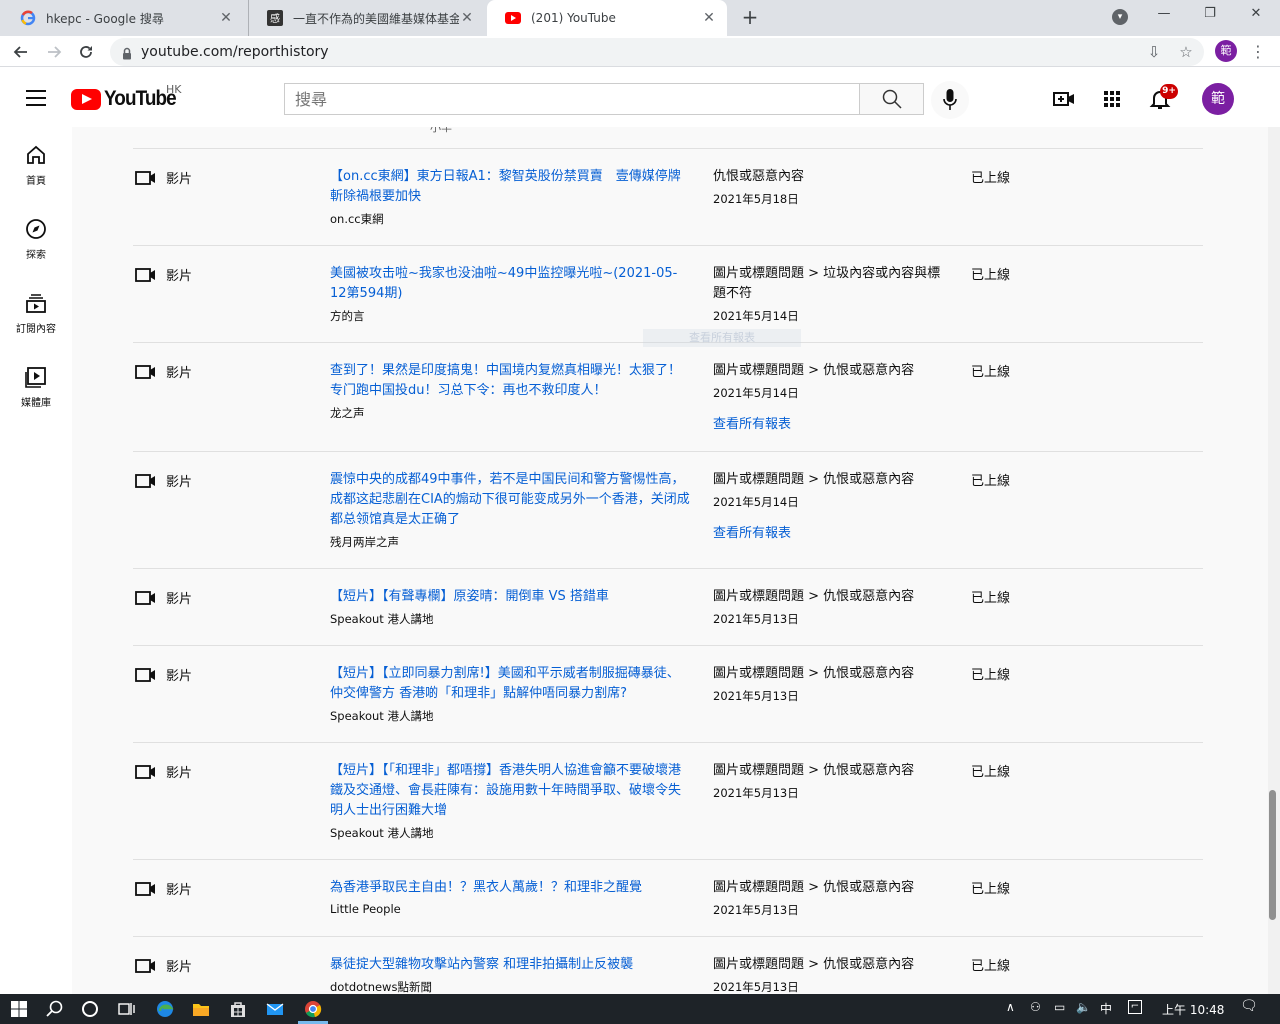  What do you see at coordinates (512, 187) in the screenshot?
I see `video-title-link: 【on.cc東網】東方日報A1：黎智英股份禁買賣 壹傳媒停牌 斬除禍根要加快` at bounding box center [512, 187].